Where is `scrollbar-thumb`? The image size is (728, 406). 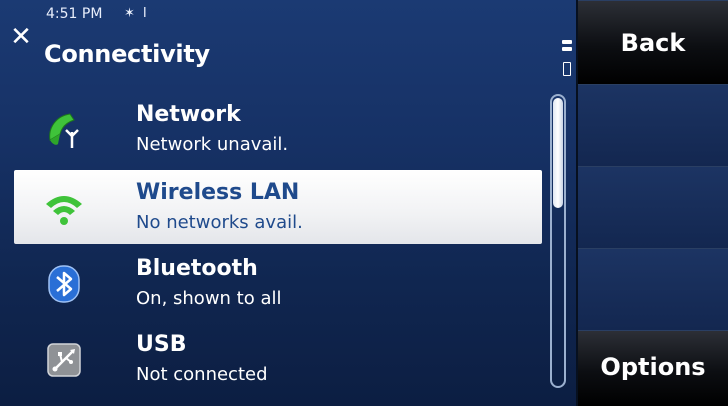
scrollbar-thumb is located at coordinates (558, 153).